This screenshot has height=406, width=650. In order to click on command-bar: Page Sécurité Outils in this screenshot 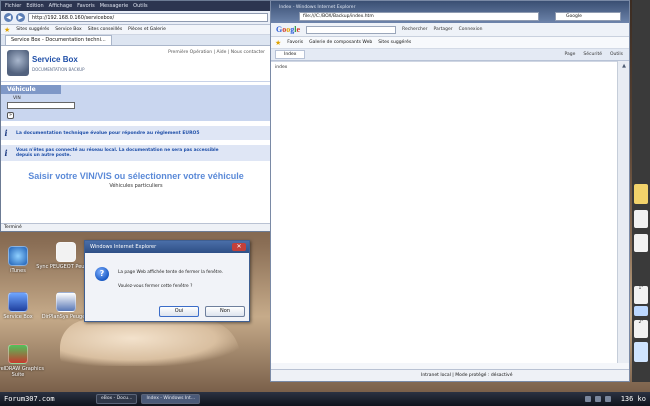, I will do `click(596, 54)`.